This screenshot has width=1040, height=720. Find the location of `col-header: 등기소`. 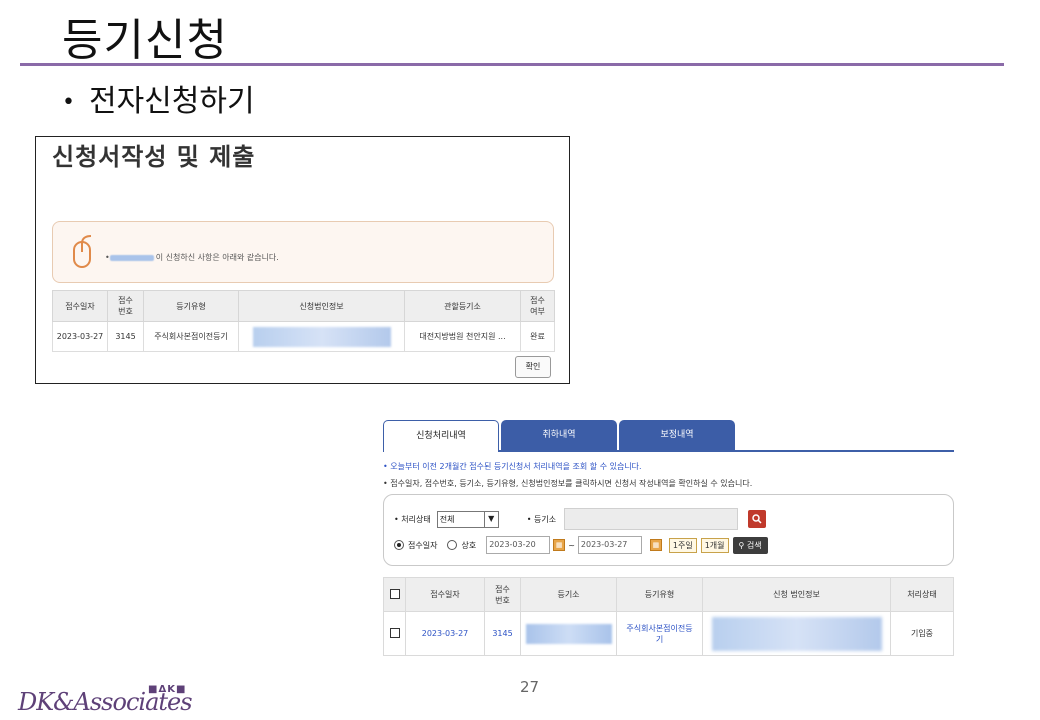

col-header: 등기소 is located at coordinates (568, 594).